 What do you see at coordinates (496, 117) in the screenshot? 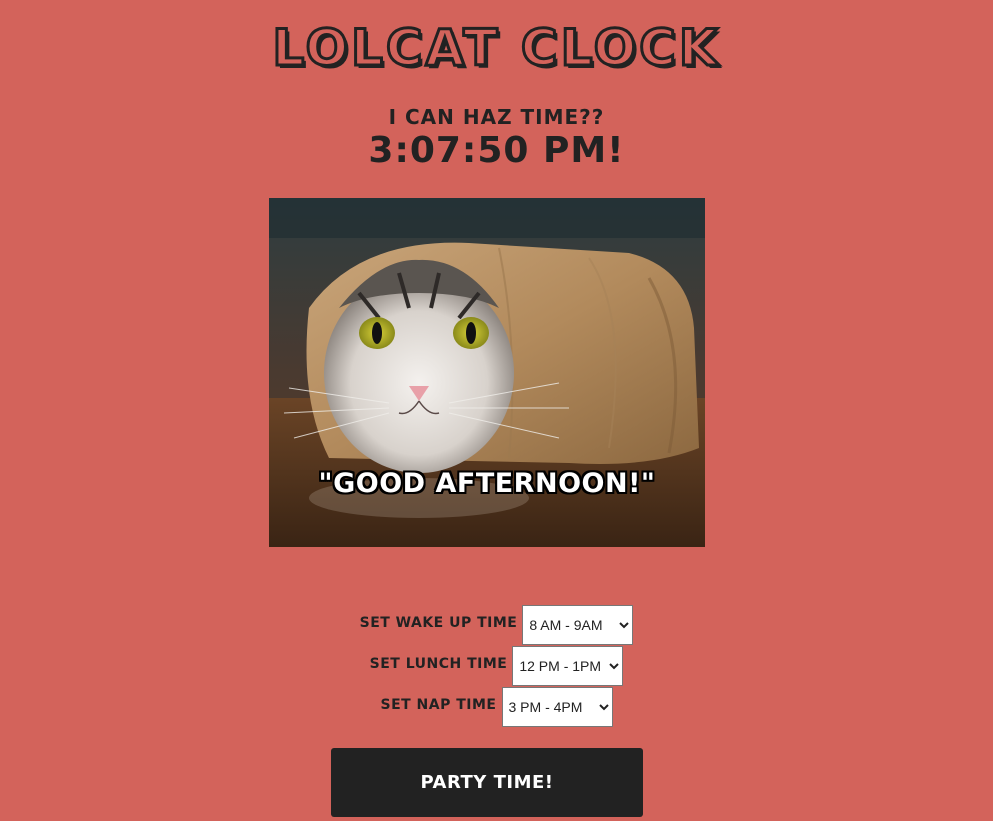
I see `clock-label: I can haz time??` at bounding box center [496, 117].